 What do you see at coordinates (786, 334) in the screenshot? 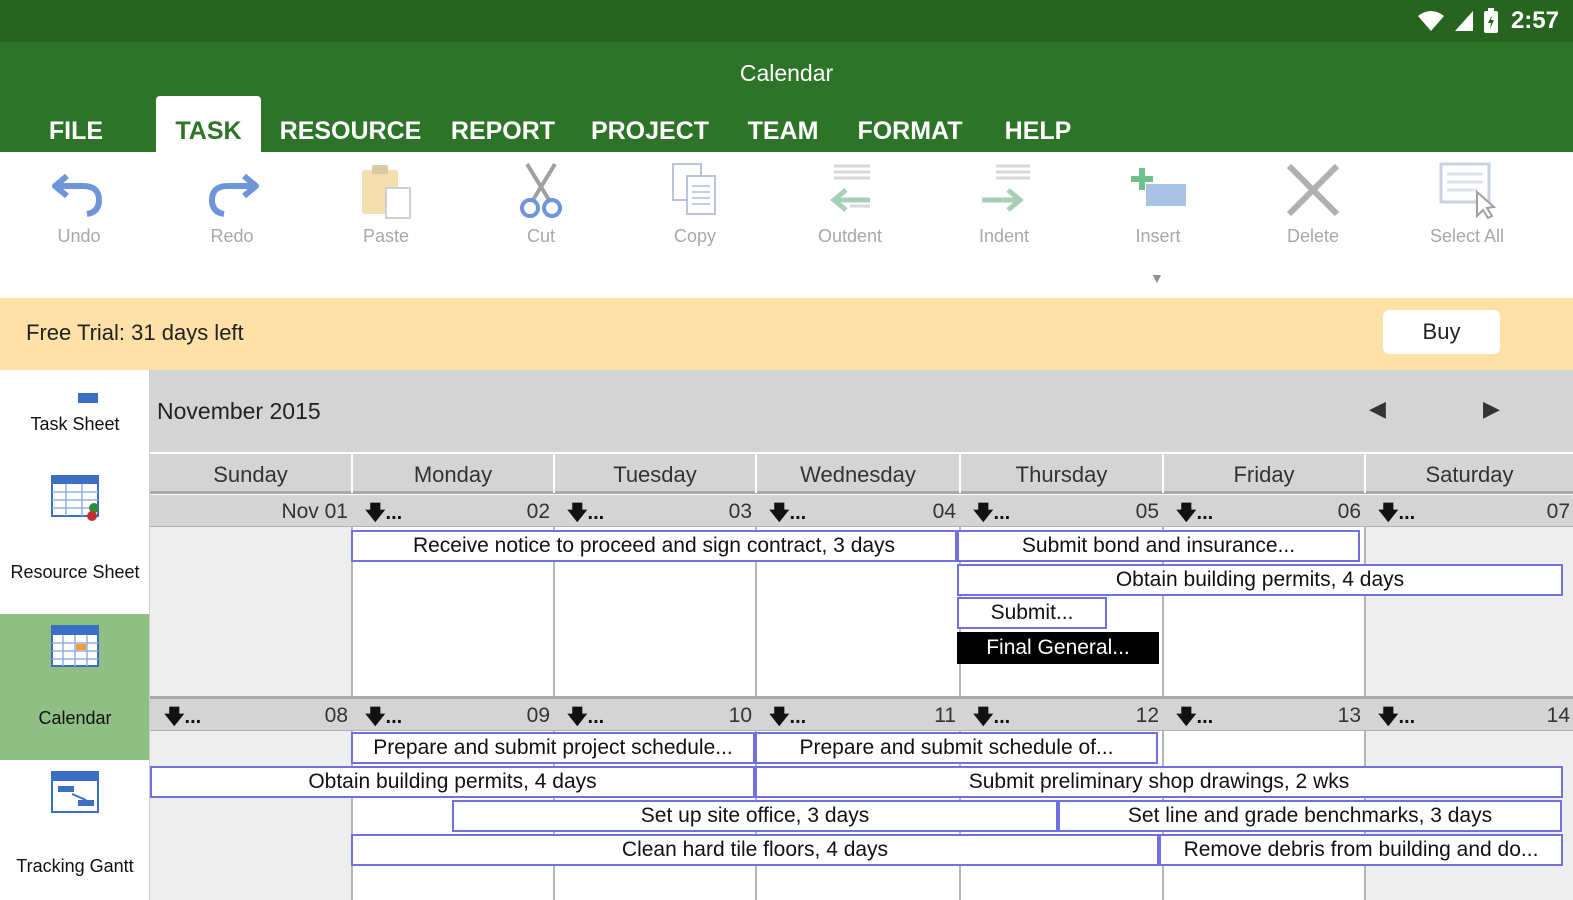
I see `trial-banner: Free Trial: 31 days left Buy` at bounding box center [786, 334].